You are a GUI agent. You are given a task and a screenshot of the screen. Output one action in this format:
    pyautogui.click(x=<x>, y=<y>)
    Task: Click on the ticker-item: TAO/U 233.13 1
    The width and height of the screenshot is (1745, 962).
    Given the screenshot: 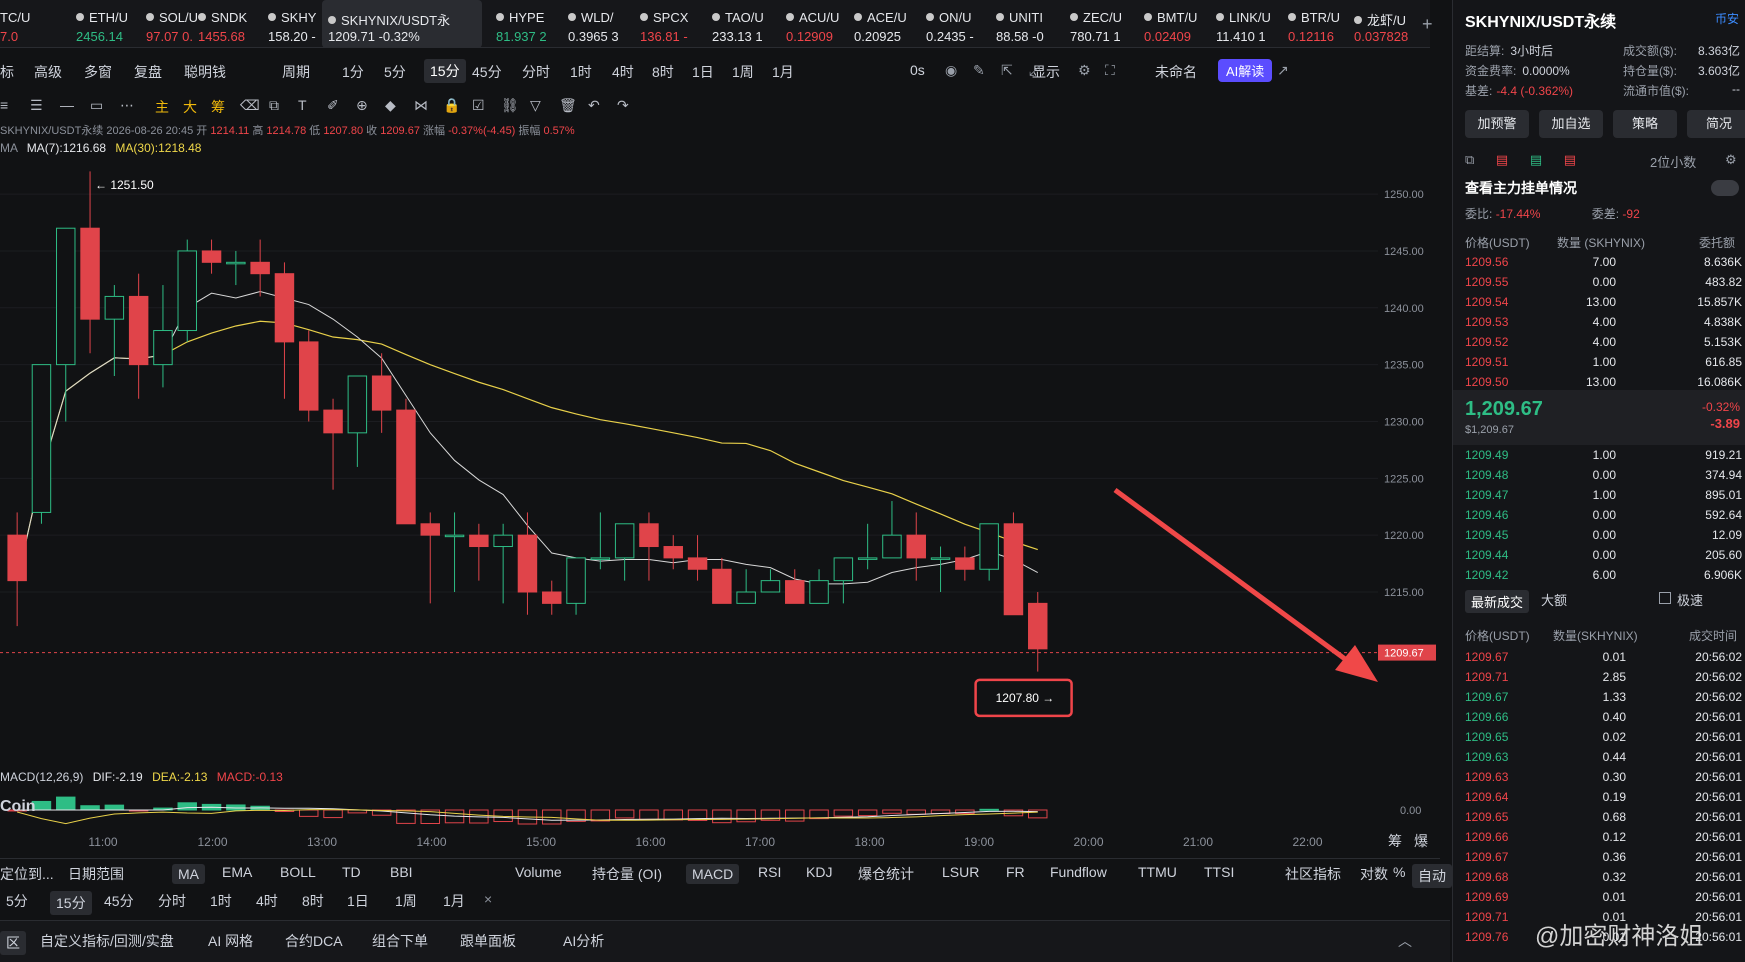 What is the action you would take?
    pyautogui.click(x=735, y=23)
    